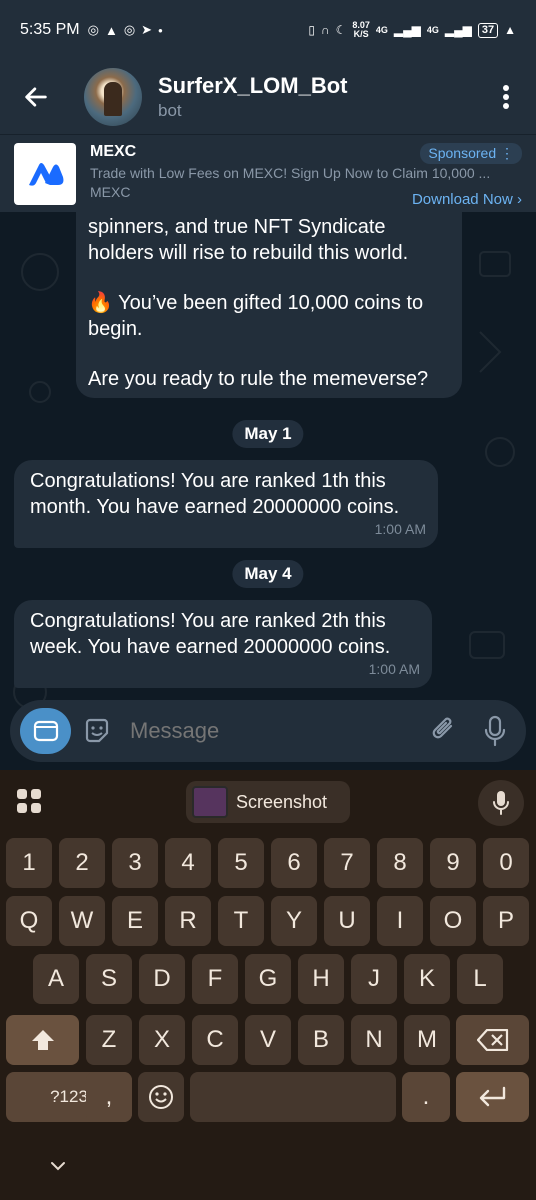 The image size is (536, 1200). Describe the element at coordinates (215, 979) in the screenshot. I see `key-f: F` at that location.